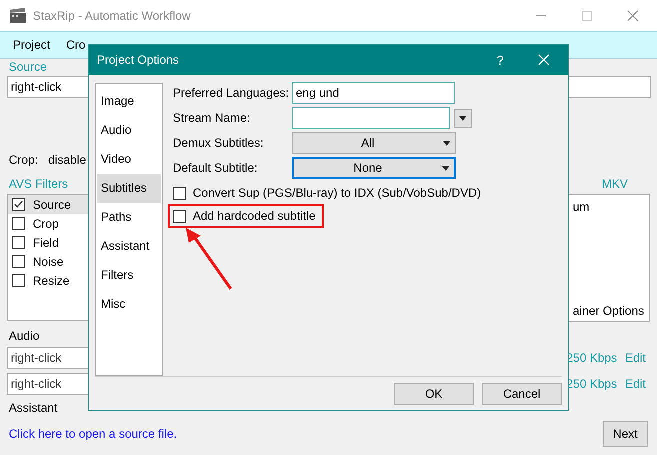 The width and height of the screenshot is (657, 455). Describe the element at coordinates (216, 168) in the screenshot. I see `field-label: Default Subtitle:` at that location.